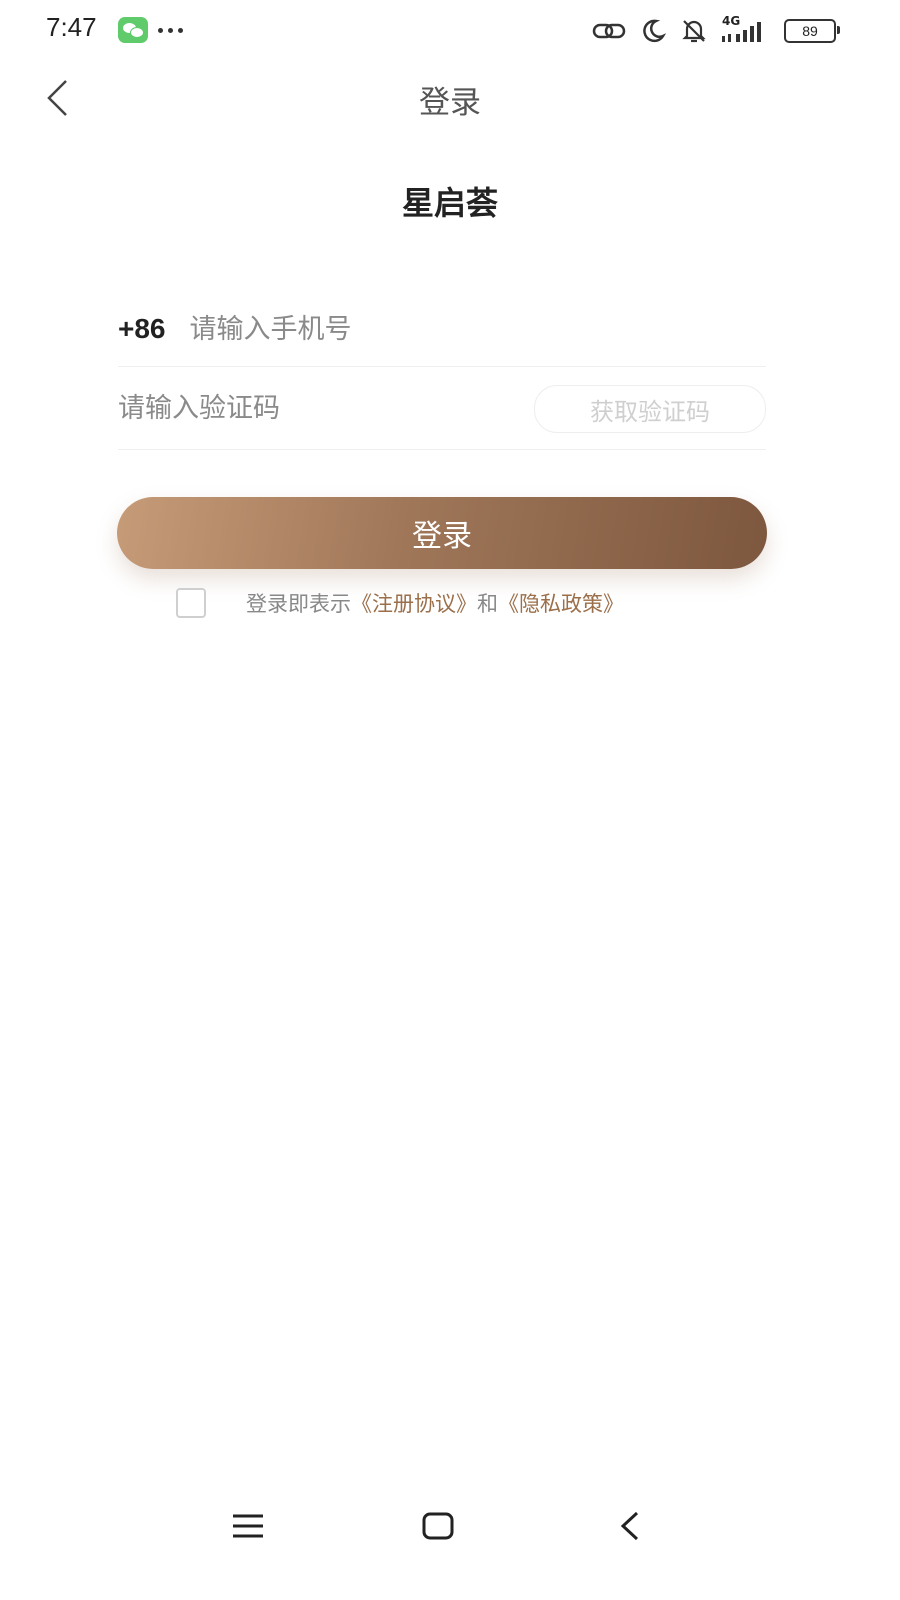 This screenshot has width=900, height=1600. I want to click on phone-row: +86, so click(442, 329).